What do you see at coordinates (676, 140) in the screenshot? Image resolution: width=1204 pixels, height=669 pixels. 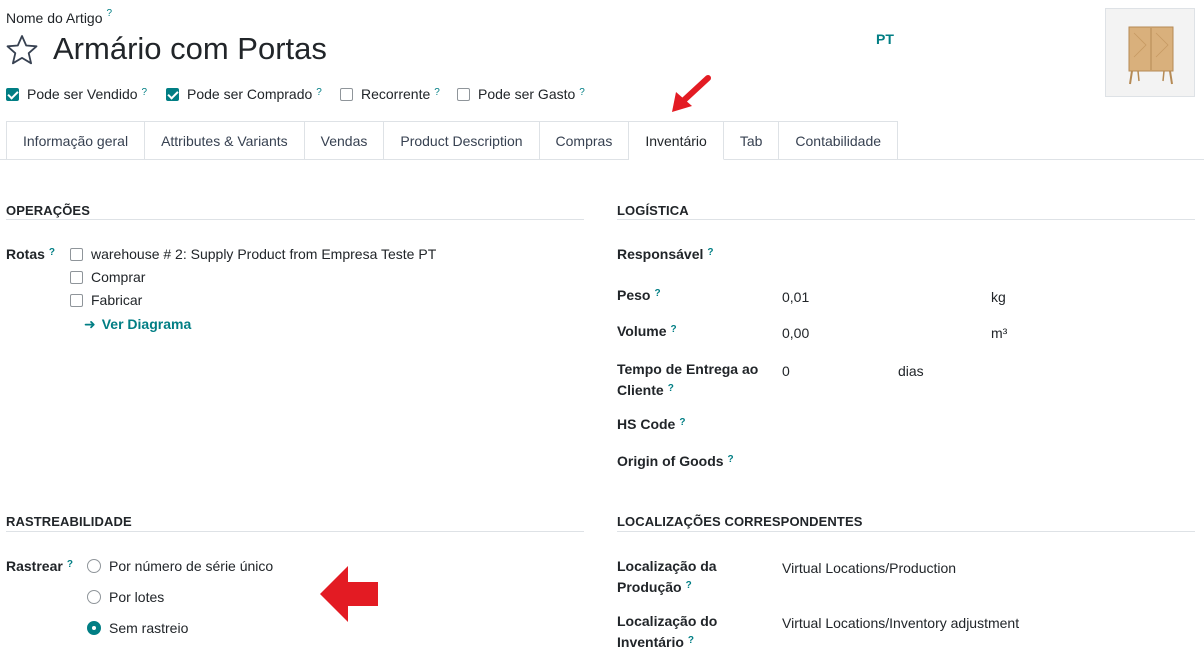 I see `tab-inventory: Inventário` at bounding box center [676, 140].